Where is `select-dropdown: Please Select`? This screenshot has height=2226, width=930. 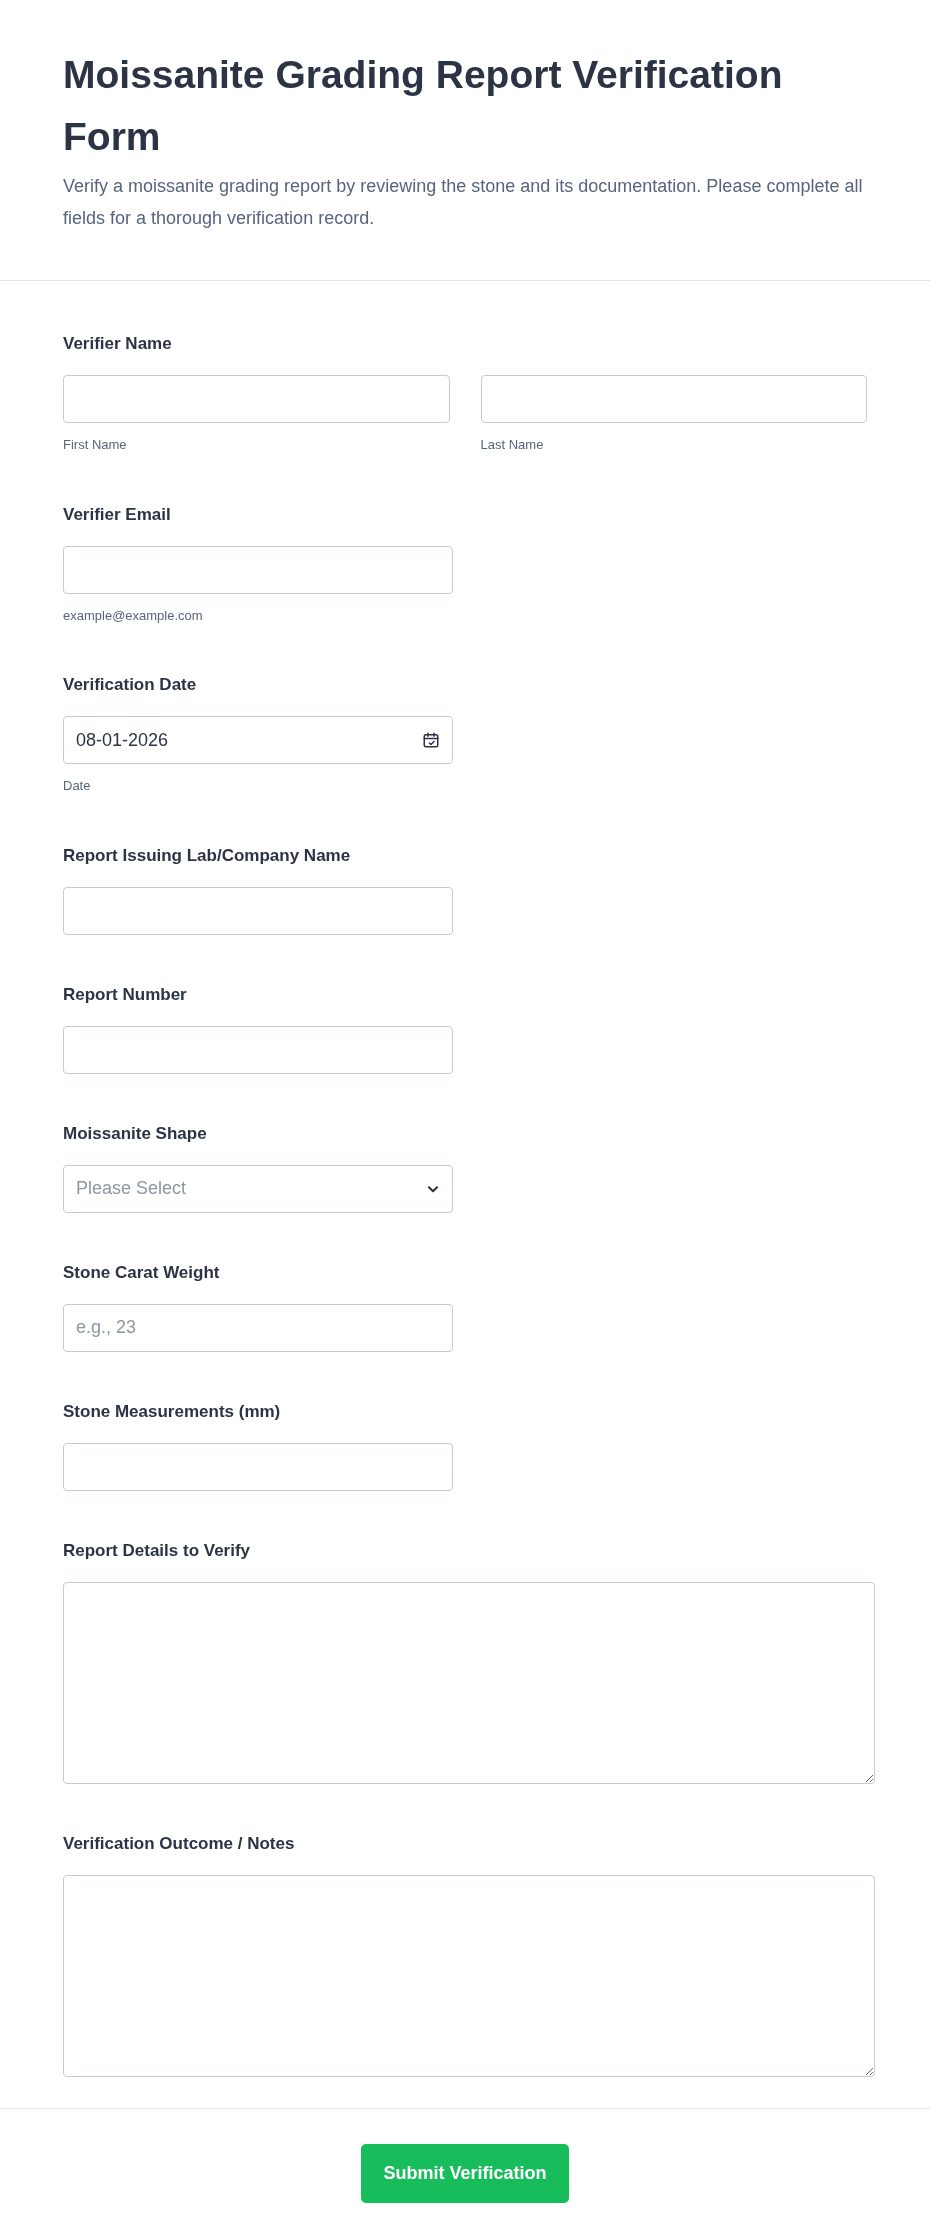
select-dropdown: Please Select is located at coordinates (258, 1188).